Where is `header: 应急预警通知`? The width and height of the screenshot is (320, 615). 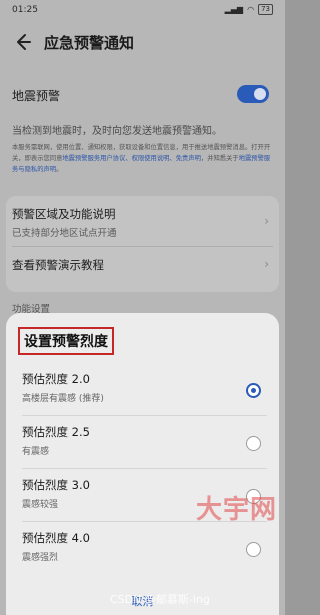
header: 应急预警通知 is located at coordinates (142, 44).